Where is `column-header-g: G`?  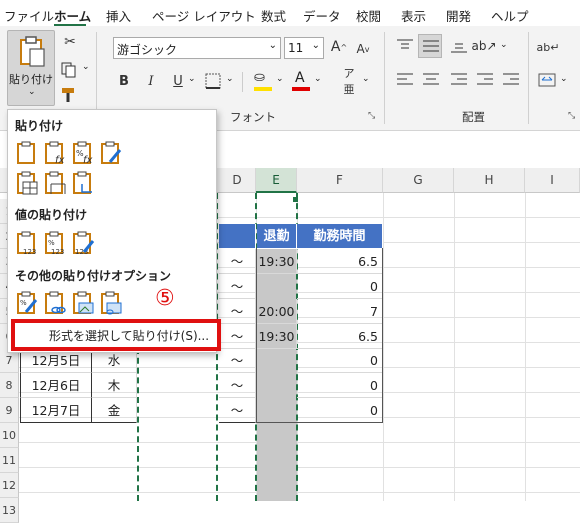
column-header-g: G is located at coordinates (418, 180).